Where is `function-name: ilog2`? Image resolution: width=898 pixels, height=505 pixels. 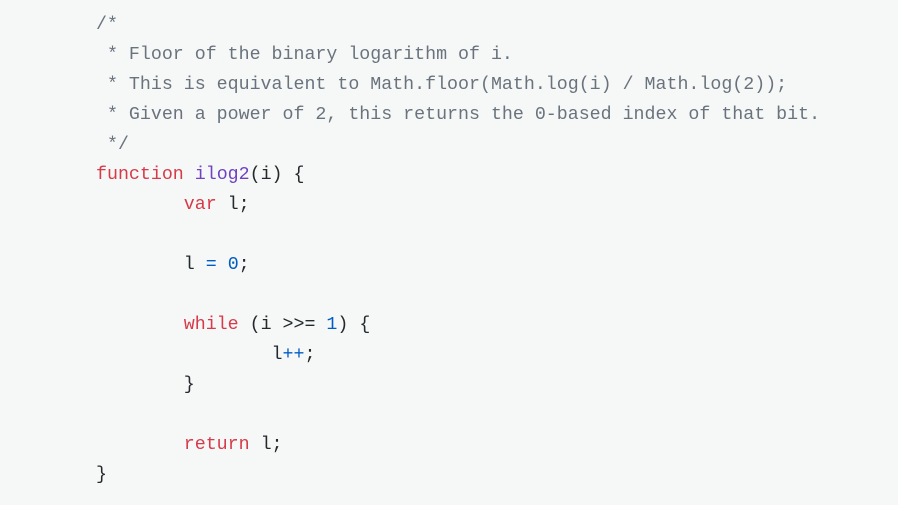
function-name: ilog2 is located at coordinates (222, 175).